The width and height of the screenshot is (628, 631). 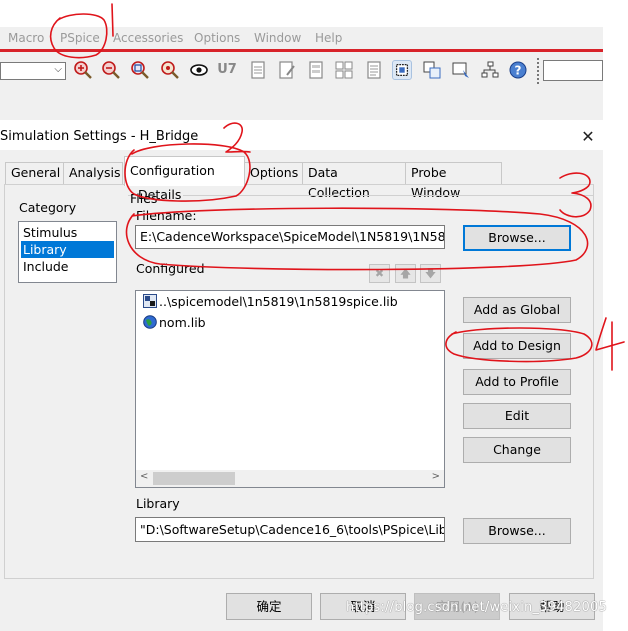 What do you see at coordinates (144, 476) in the screenshot?
I see `scroll-left-icon: <` at bounding box center [144, 476].